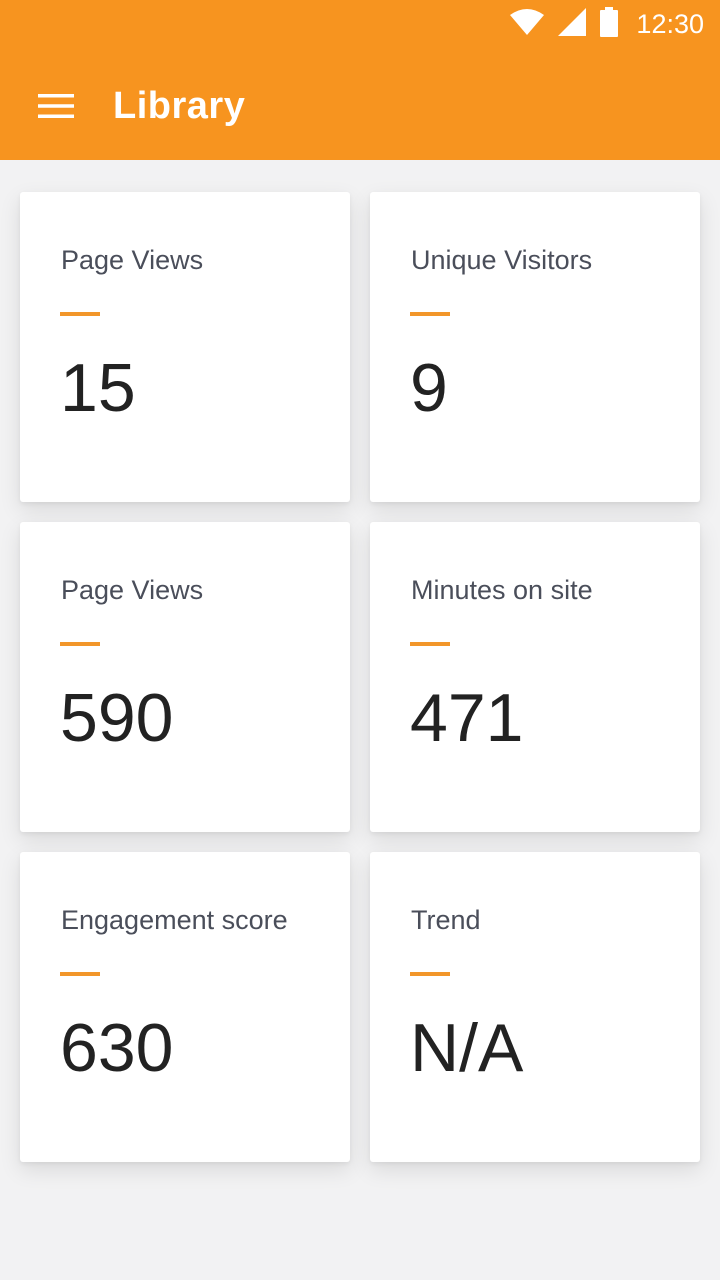  What do you see at coordinates (360, 104) in the screenshot?
I see `toolbar: Library` at bounding box center [360, 104].